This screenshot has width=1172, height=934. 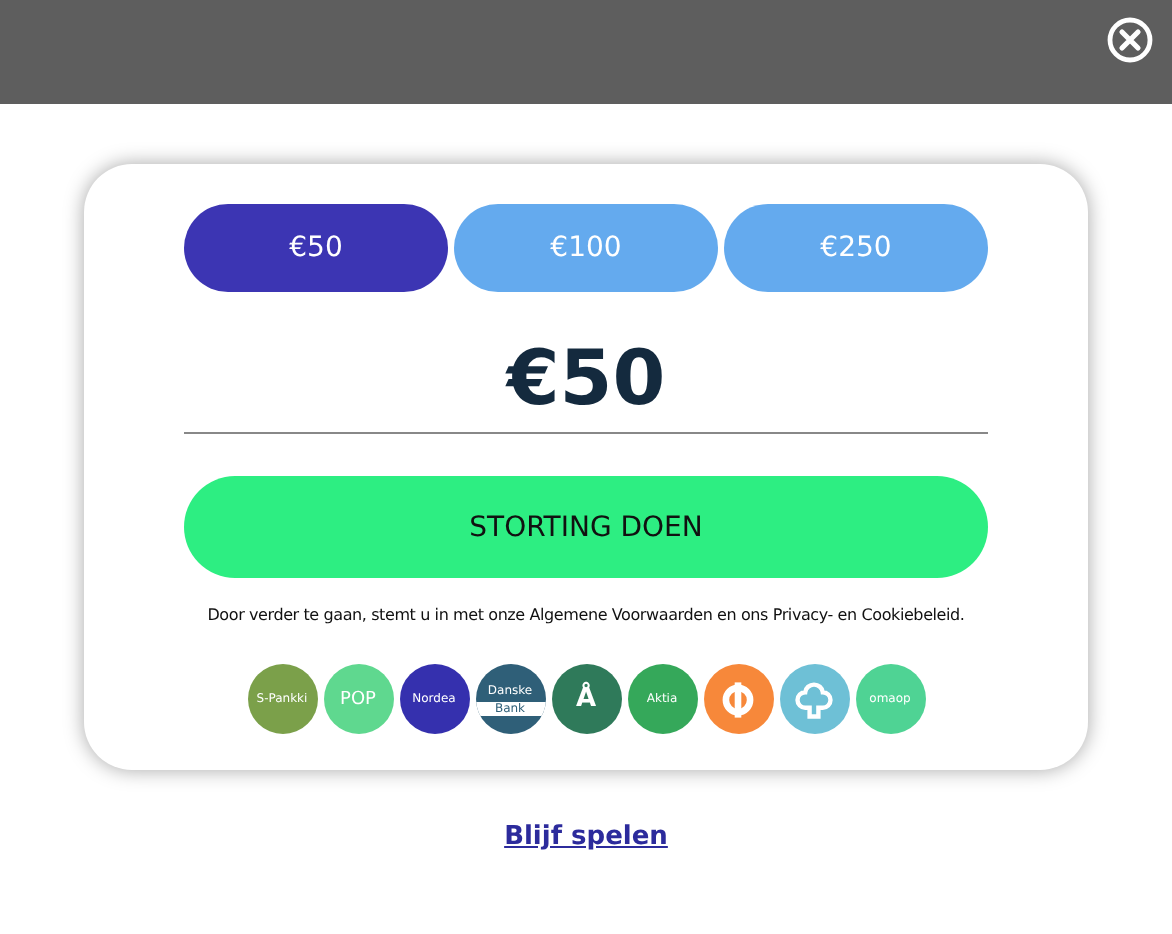 What do you see at coordinates (586, 699) in the screenshot?
I see `bank-logo: Å` at bounding box center [586, 699].